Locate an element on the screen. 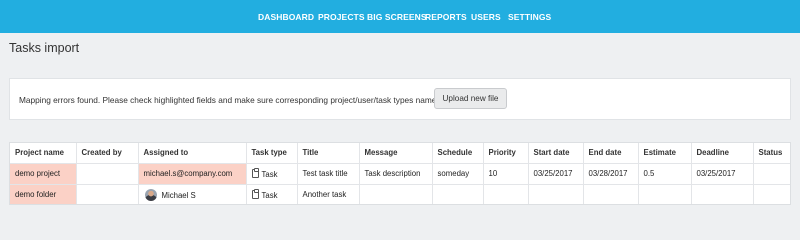 This screenshot has width=800, height=240. cell-start-date: 03/25/2017 is located at coordinates (556, 174).